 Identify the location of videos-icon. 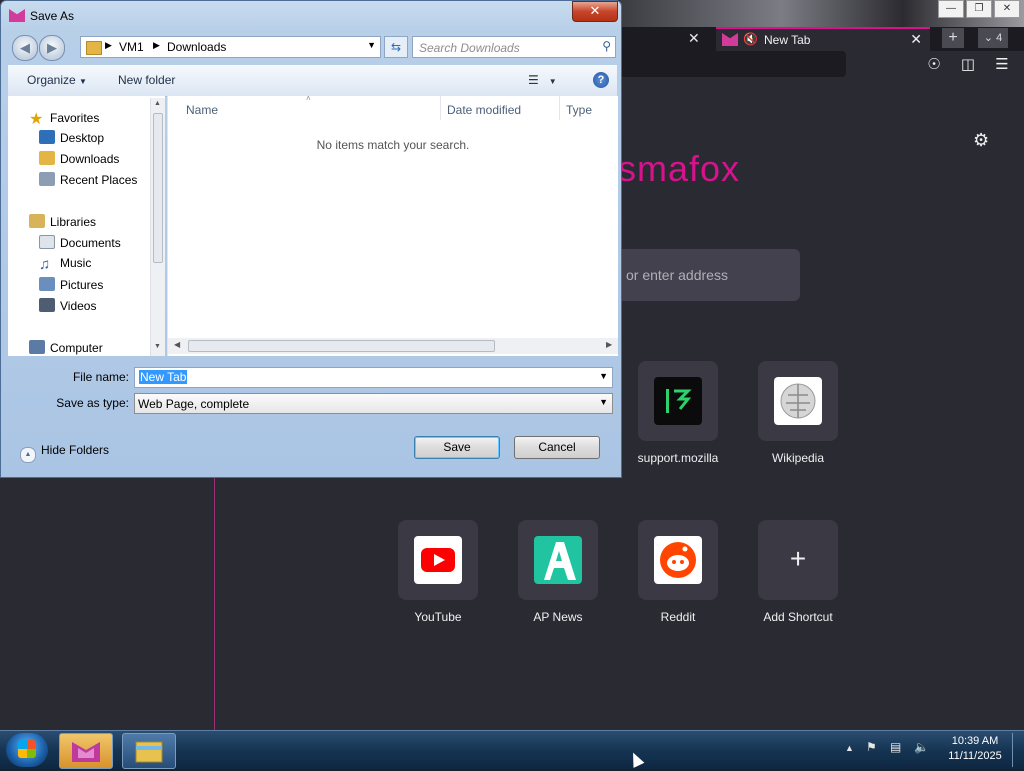
(47, 305).